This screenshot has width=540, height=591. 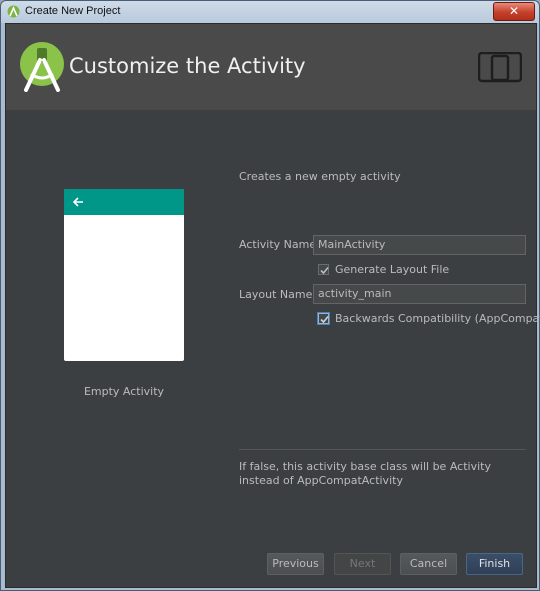 What do you see at coordinates (362, 564) in the screenshot?
I see `next-button: Next` at bounding box center [362, 564].